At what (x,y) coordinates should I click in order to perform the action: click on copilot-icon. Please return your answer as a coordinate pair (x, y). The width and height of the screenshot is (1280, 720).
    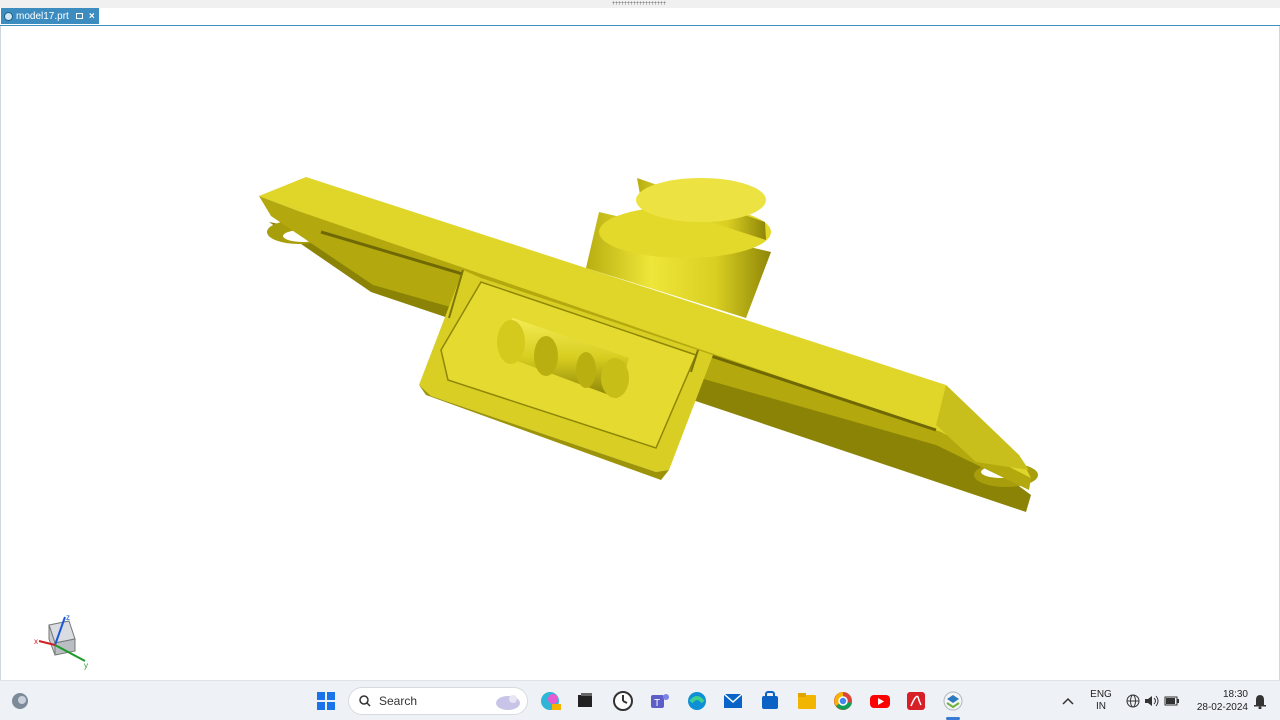
    Looking at the image, I should click on (551, 701).